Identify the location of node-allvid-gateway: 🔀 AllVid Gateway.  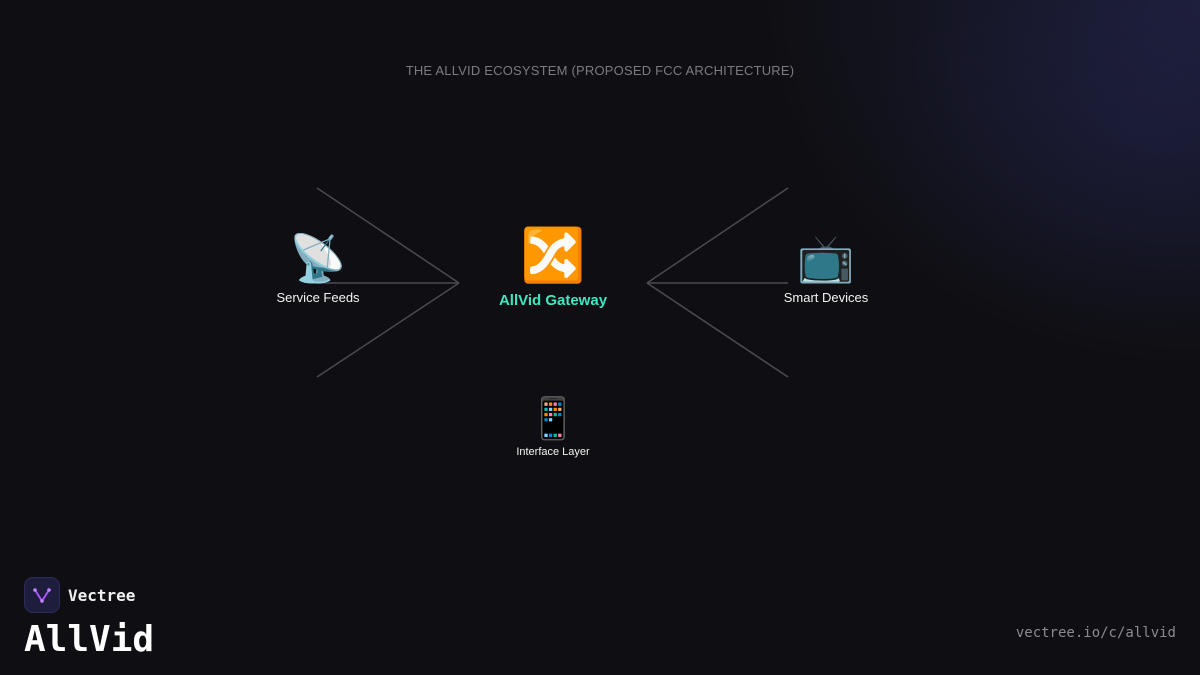
(553, 267).